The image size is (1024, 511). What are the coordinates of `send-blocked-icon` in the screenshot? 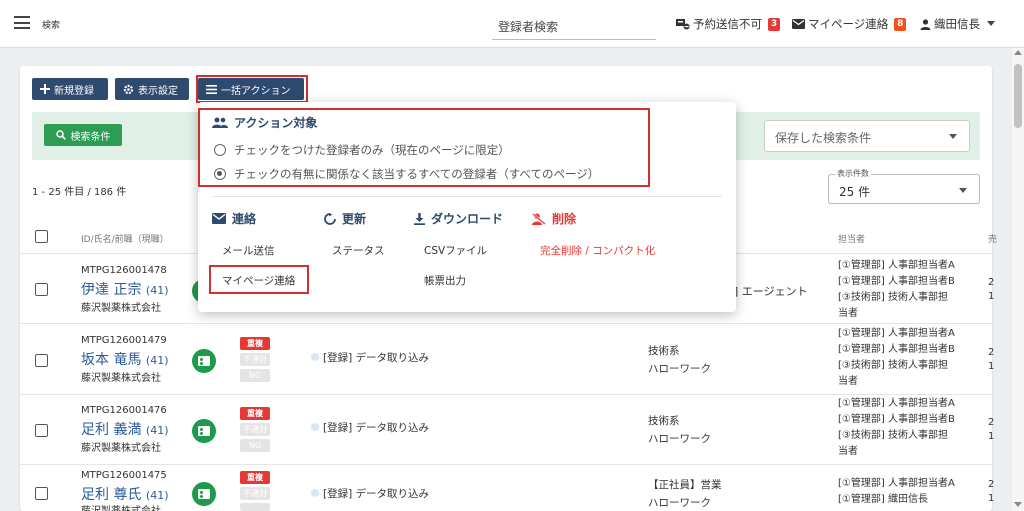 It's located at (683, 24).